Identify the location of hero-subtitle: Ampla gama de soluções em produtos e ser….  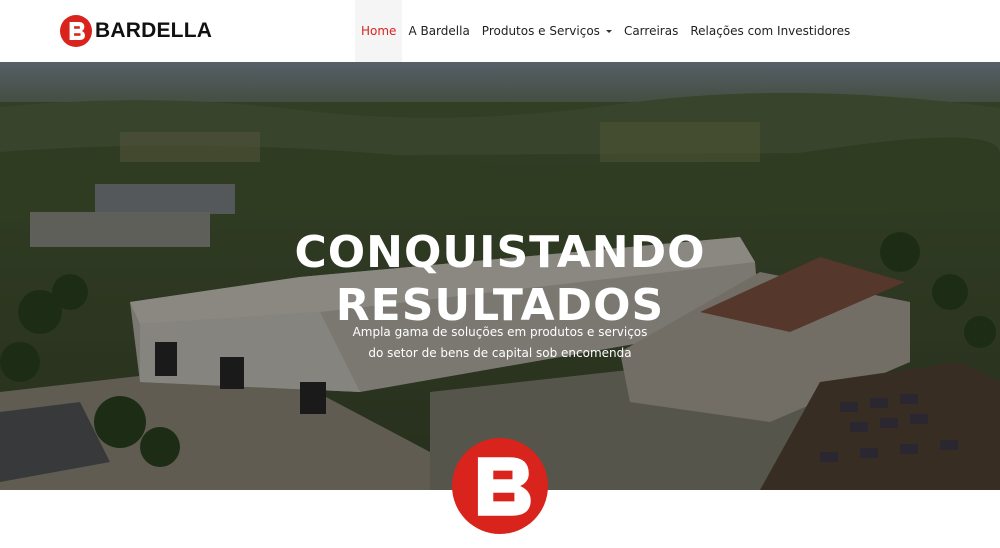
(500, 343).